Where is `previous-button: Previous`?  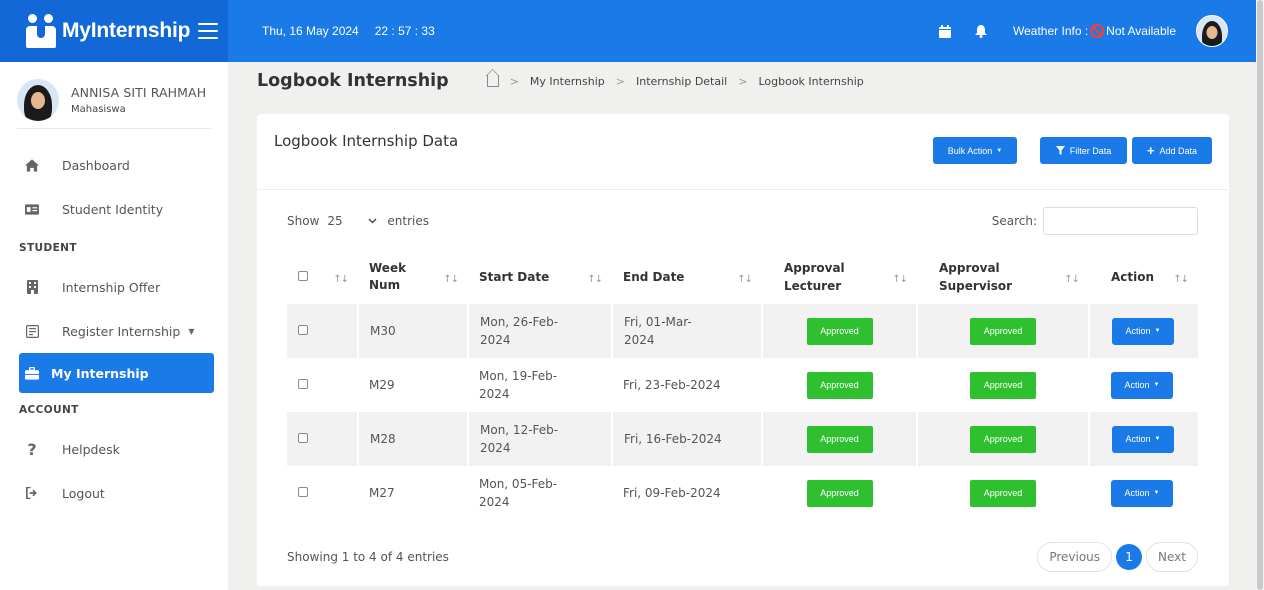 previous-button: Previous is located at coordinates (1075, 557).